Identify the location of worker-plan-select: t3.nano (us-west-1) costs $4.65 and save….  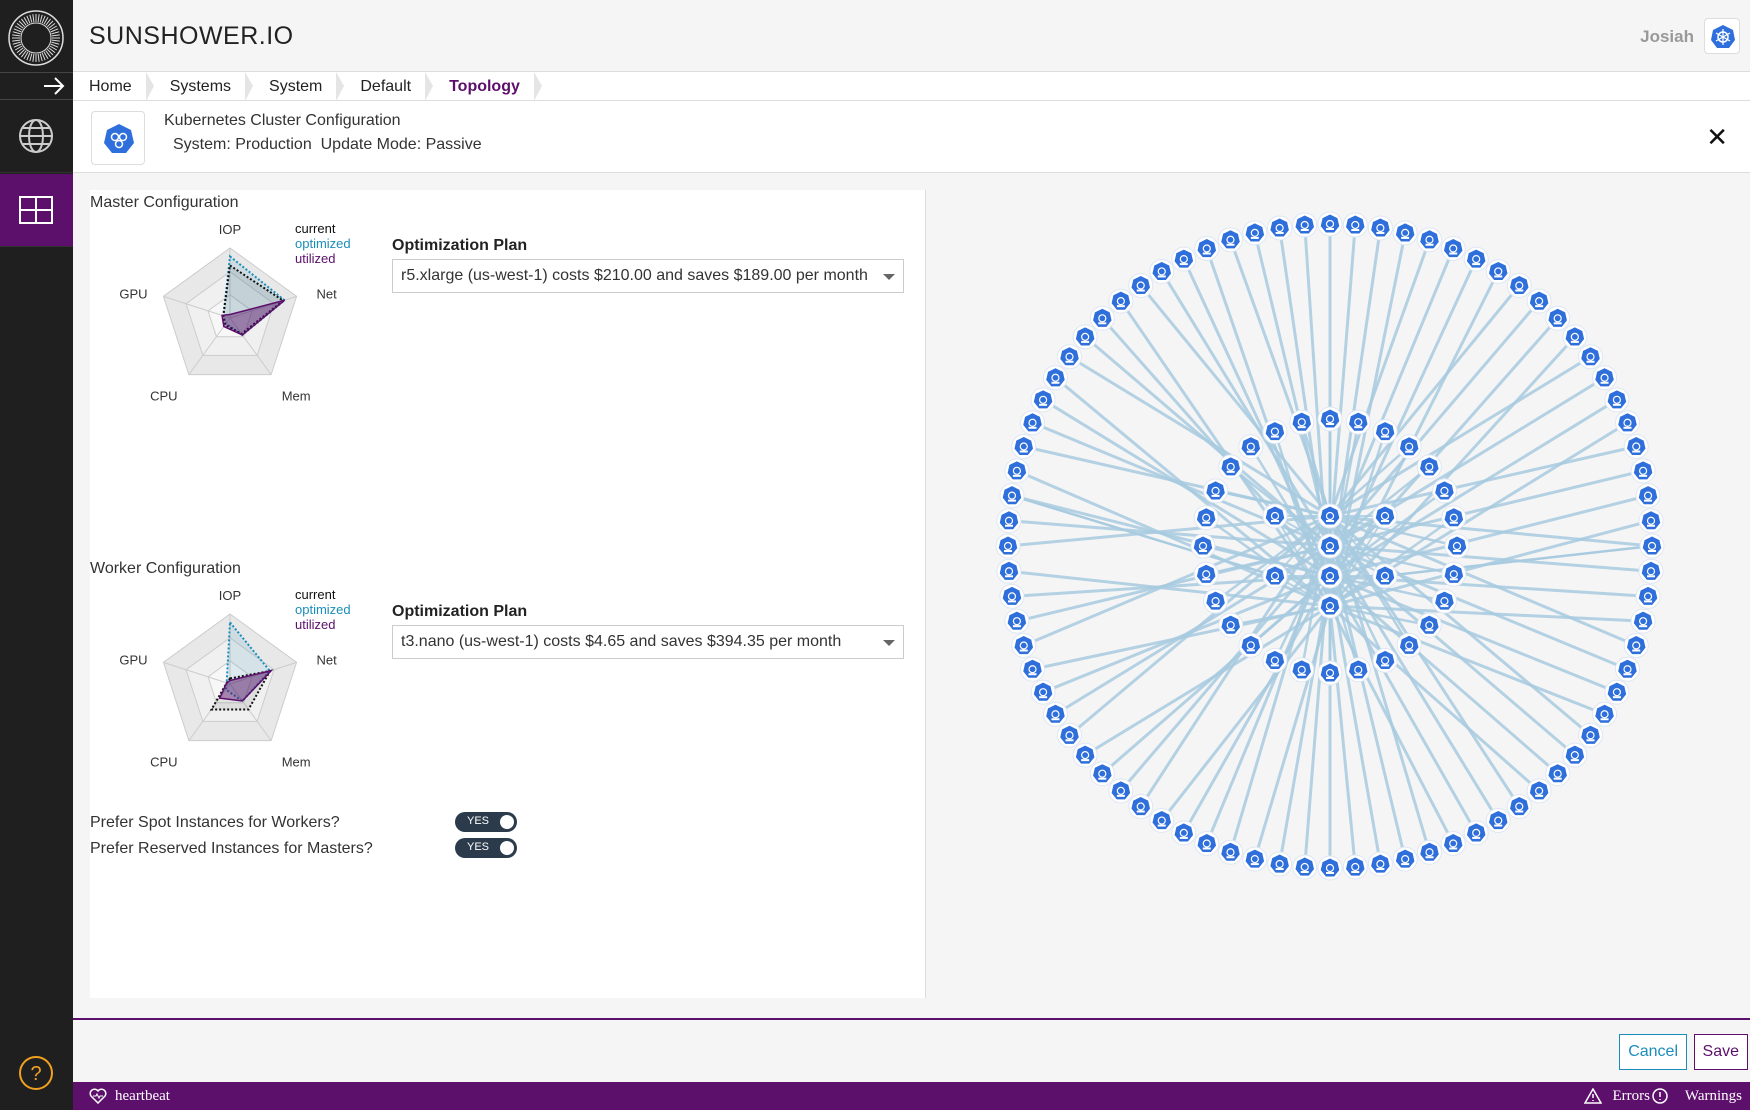
(648, 642).